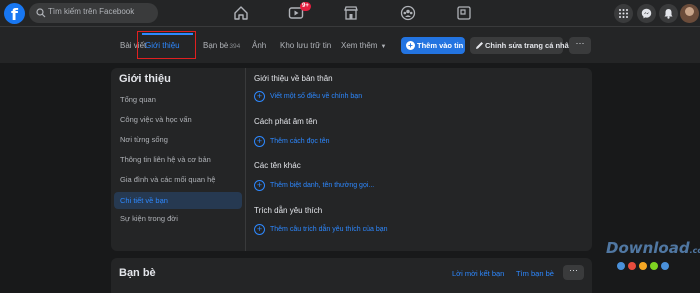 This screenshot has height=293, width=700. I want to click on friend-requests-link: Lời mời kết bạn, so click(478, 273).